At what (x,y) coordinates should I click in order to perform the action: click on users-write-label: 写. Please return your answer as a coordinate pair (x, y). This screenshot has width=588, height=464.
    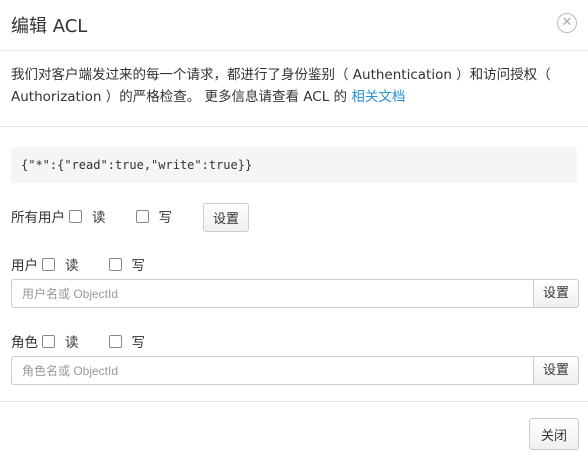
    Looking at the image, I should click on (138, 266).